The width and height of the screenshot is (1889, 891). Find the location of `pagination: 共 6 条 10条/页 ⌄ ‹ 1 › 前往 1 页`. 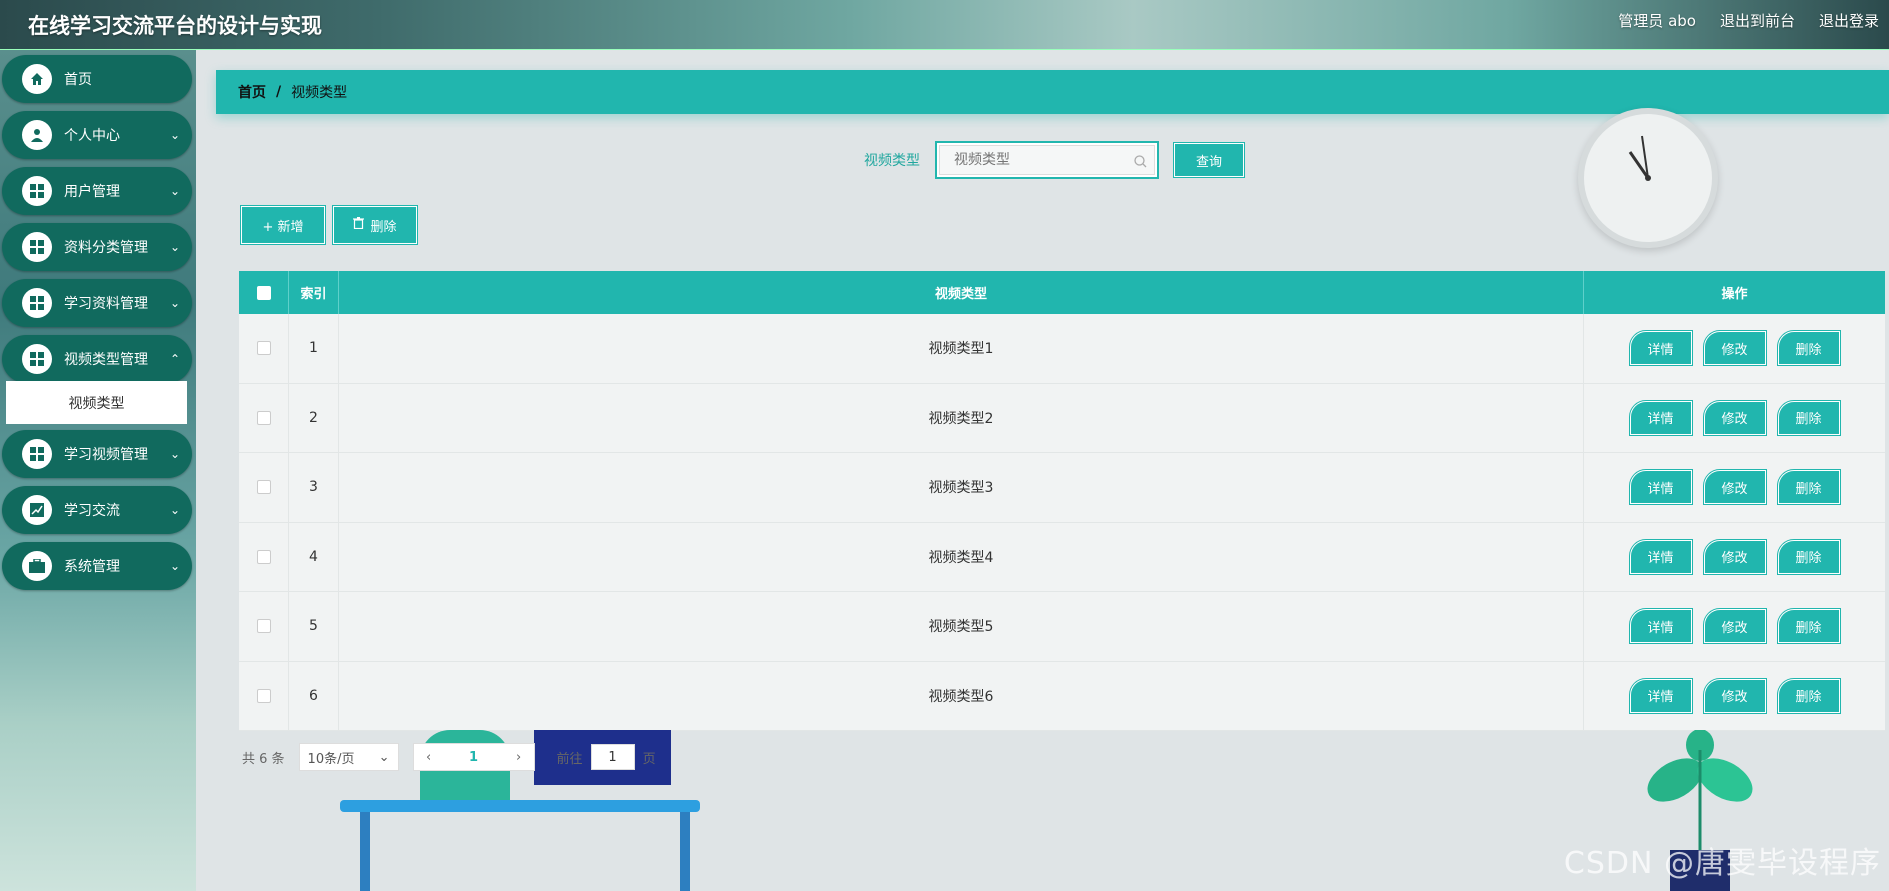

pagination: 共 6 条 10条/页 ⌄ ‹ 1 › 前往 1 页 is located at coordinates (449, 757).